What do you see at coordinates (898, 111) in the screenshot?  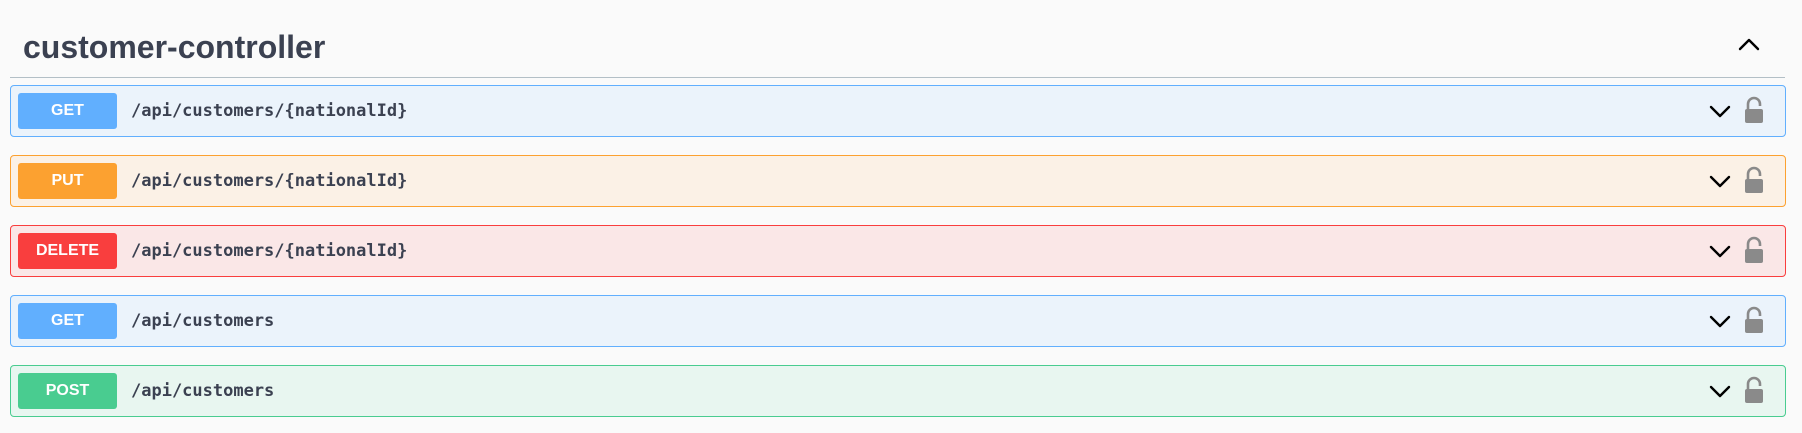 I see `operation-row-get-customer: GET /api/customers/{nationalId}` at bounding box center [898, 111].